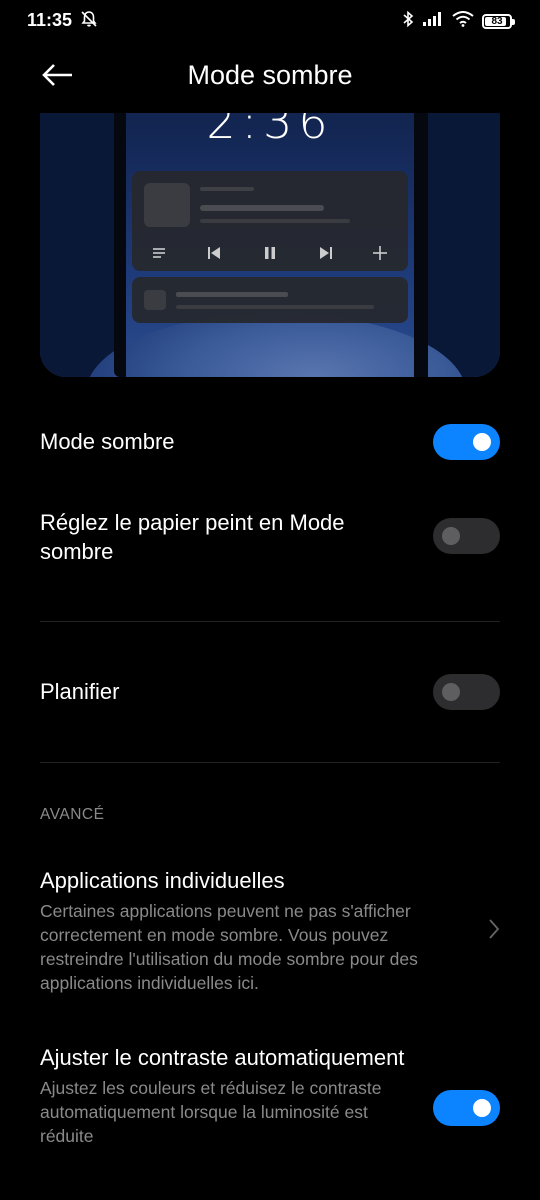 The image size is (540, 1200). I want to click on status-icons: 83, so click(458, 21).